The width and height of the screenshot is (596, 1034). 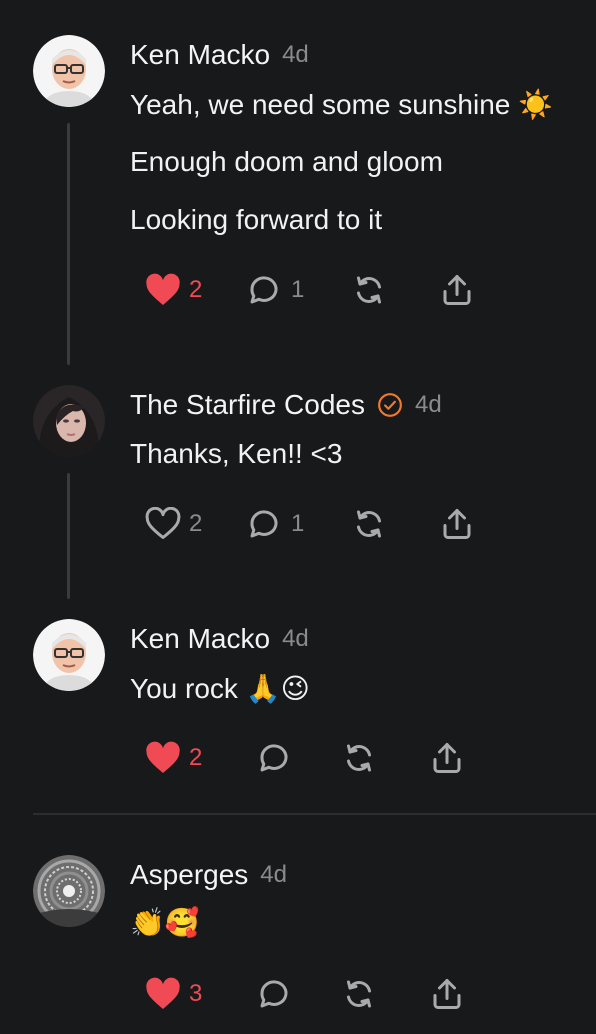 I want to click on post-text-line: Looking forward to it, so click(x=256, y=219).